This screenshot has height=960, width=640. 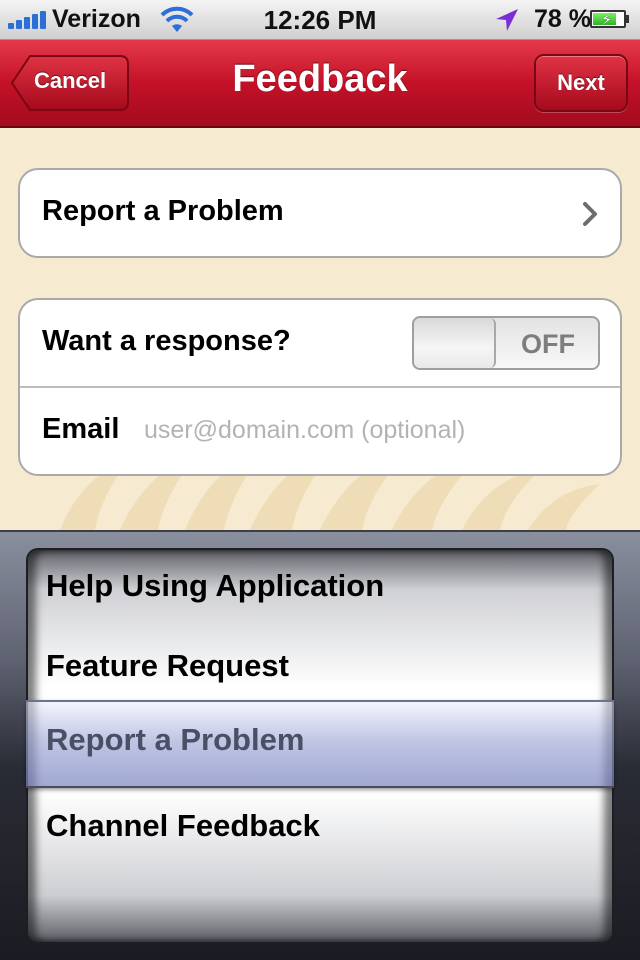 What do you see at coordinates (81, 429) in the screenshot?
I see `email-label: Email` at bounding box center [81, 429].